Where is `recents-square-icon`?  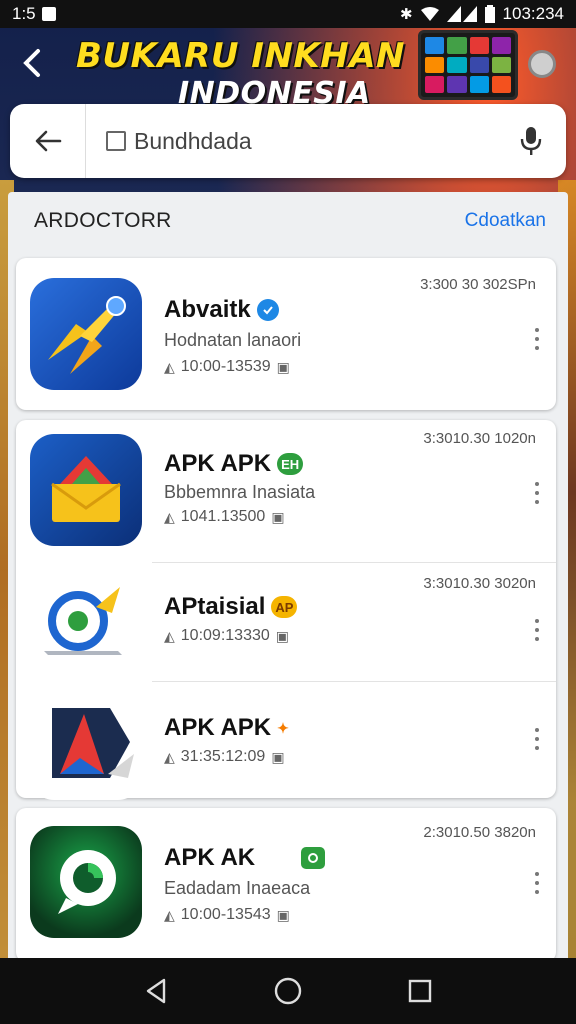
recents-square-icon is located at coordinates (420, 991).